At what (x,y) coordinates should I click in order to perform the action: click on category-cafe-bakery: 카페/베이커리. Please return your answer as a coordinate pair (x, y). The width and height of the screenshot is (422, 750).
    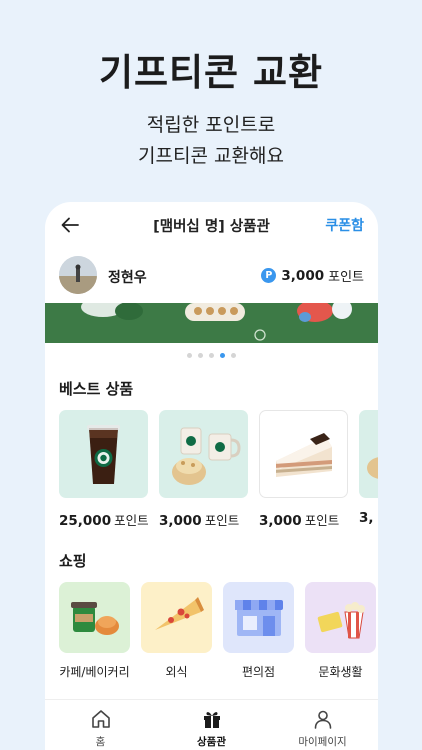
    Looking at the image, I should click on (94, 631).